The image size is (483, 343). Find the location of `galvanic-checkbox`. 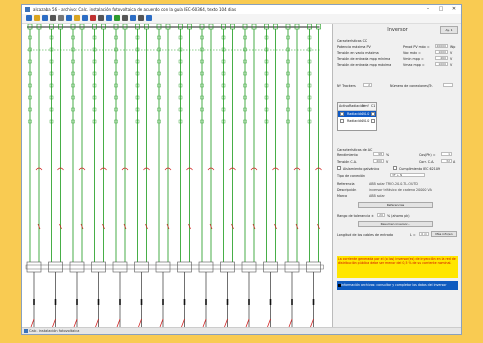

galvanic-checkbox is located at coordinates (339, 168).